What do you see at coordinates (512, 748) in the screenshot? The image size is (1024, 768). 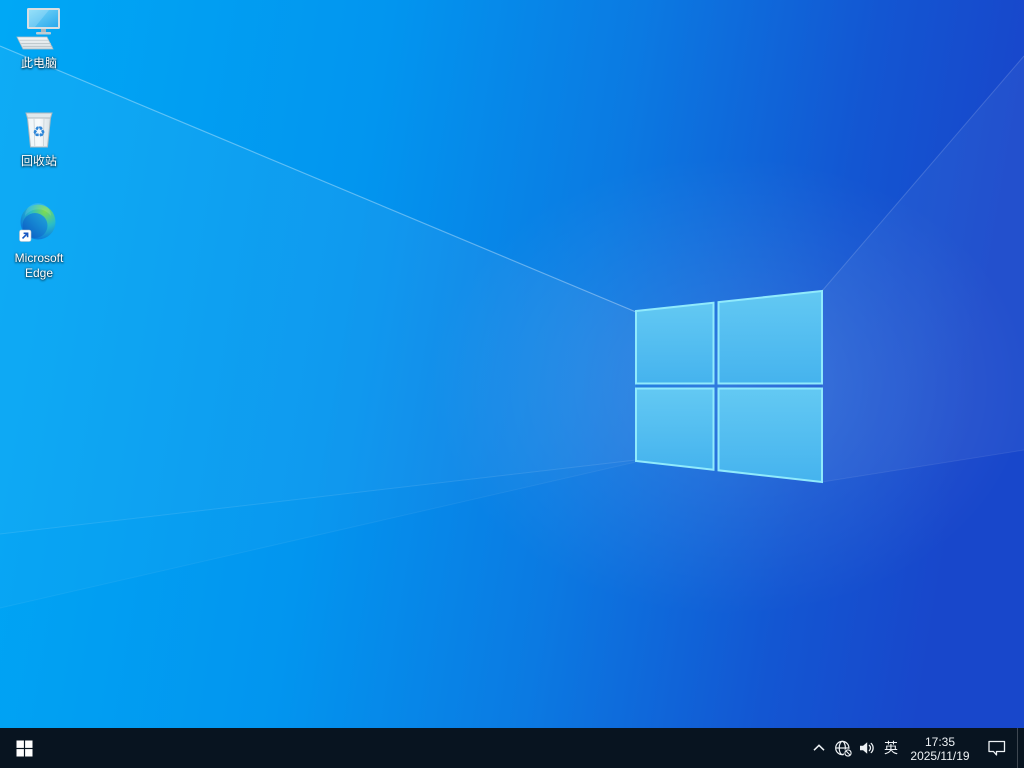 I see `taskbar: 英 17:35 2025/11/19` at bounding box center [512, 748].